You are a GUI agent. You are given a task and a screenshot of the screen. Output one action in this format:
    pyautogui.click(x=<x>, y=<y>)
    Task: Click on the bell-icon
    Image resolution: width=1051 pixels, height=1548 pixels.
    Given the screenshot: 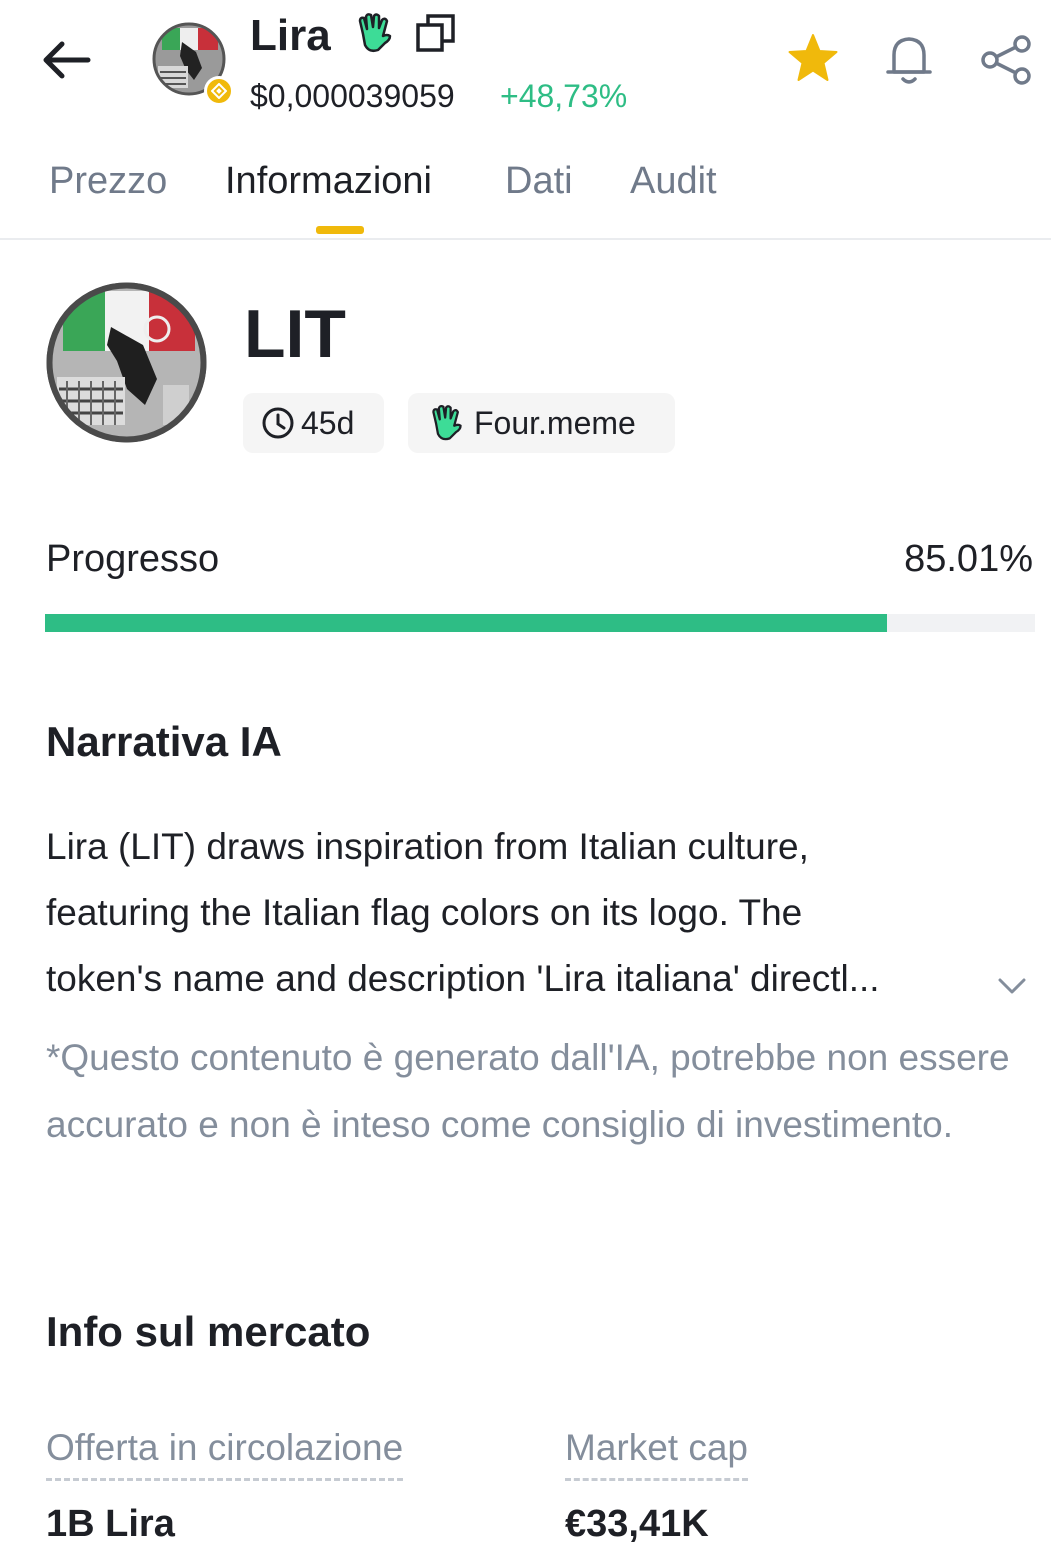 What is the action you would take?
    pyautogui.click(x=909, y=60)
    